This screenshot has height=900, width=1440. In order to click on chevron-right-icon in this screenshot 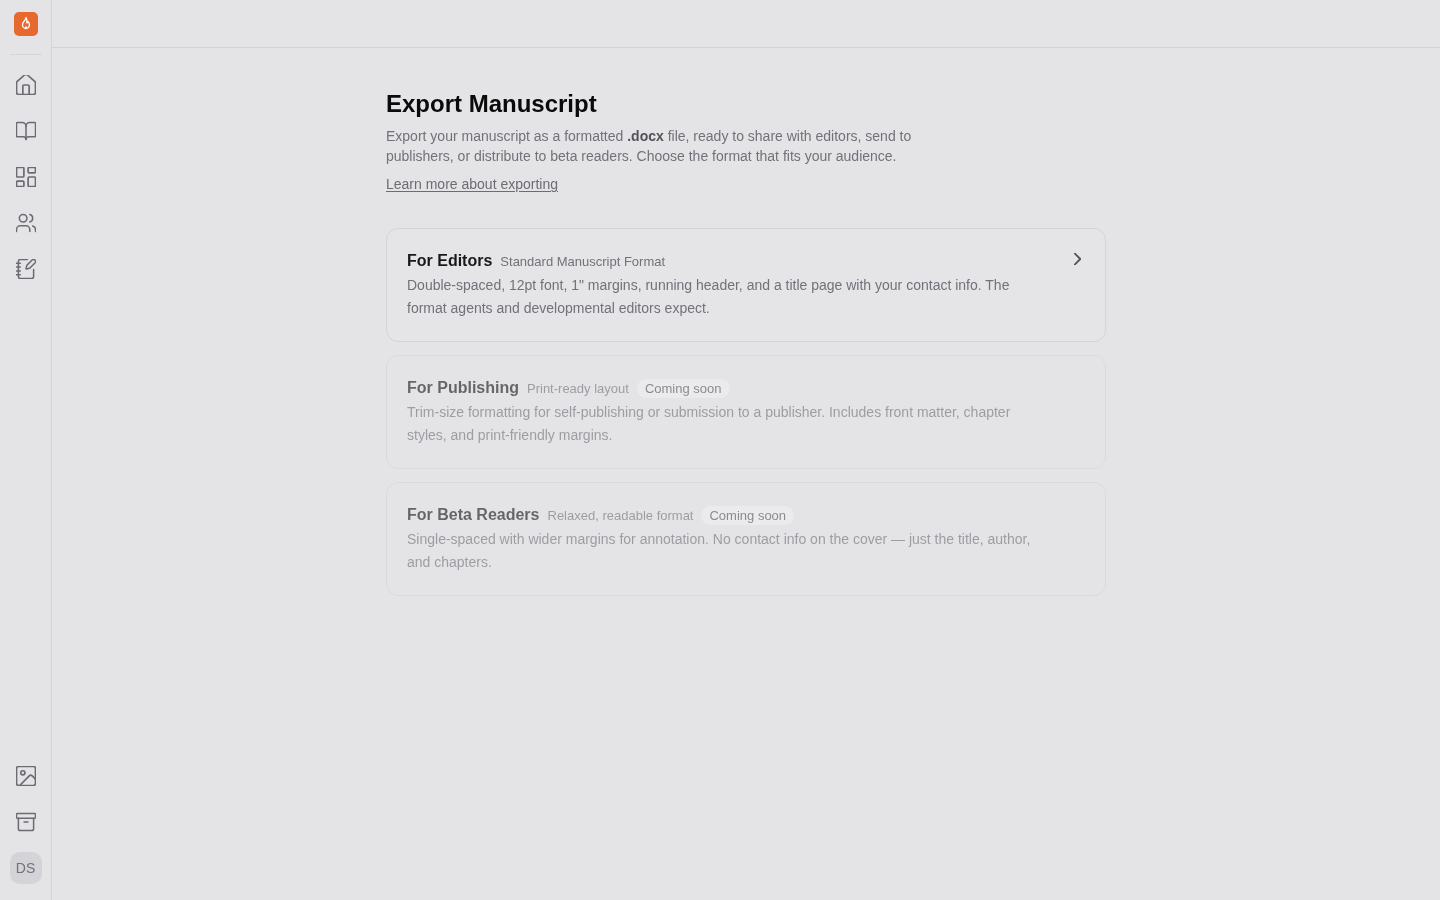, I will do `click(1077, 259)`.